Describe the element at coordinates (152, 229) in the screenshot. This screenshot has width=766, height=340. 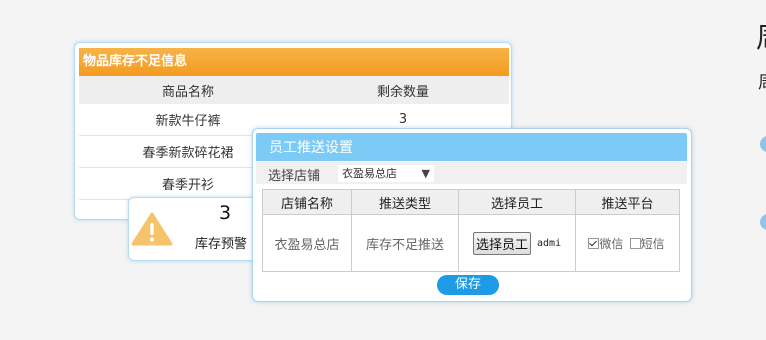
I see `warning-triangle-icon` at that location.